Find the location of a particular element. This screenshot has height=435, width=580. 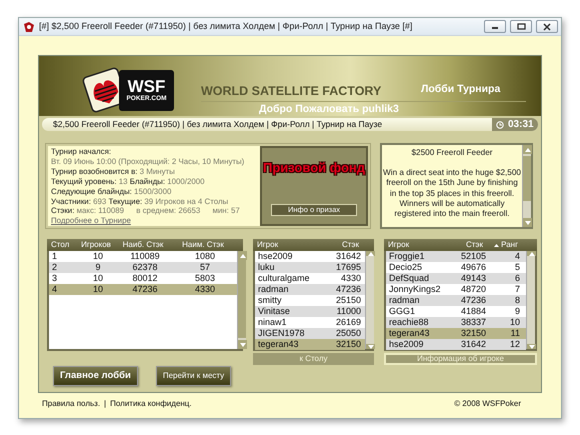

table-cell-text: 1 is located at coordinates (54, 256).